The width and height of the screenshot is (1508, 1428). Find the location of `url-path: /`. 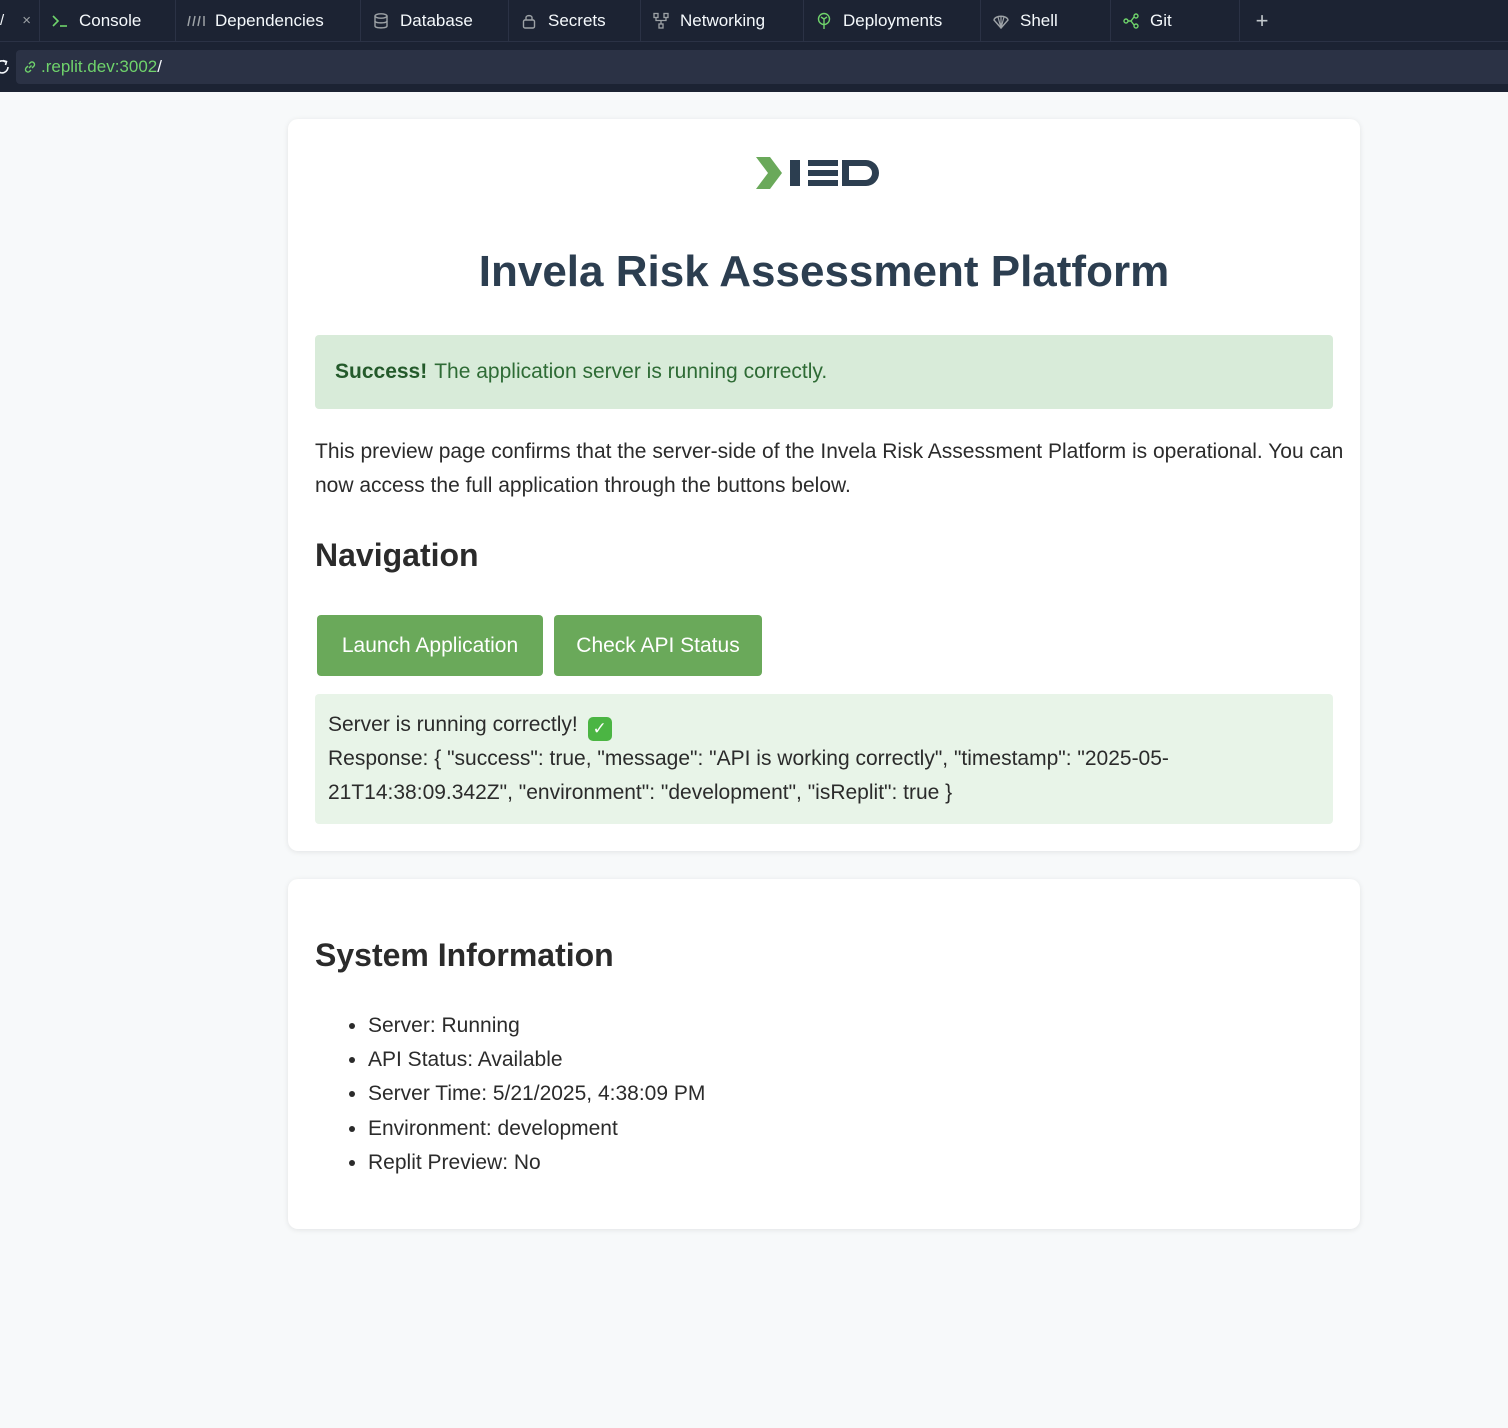

url-path: / is located at coordinates (159, 66).